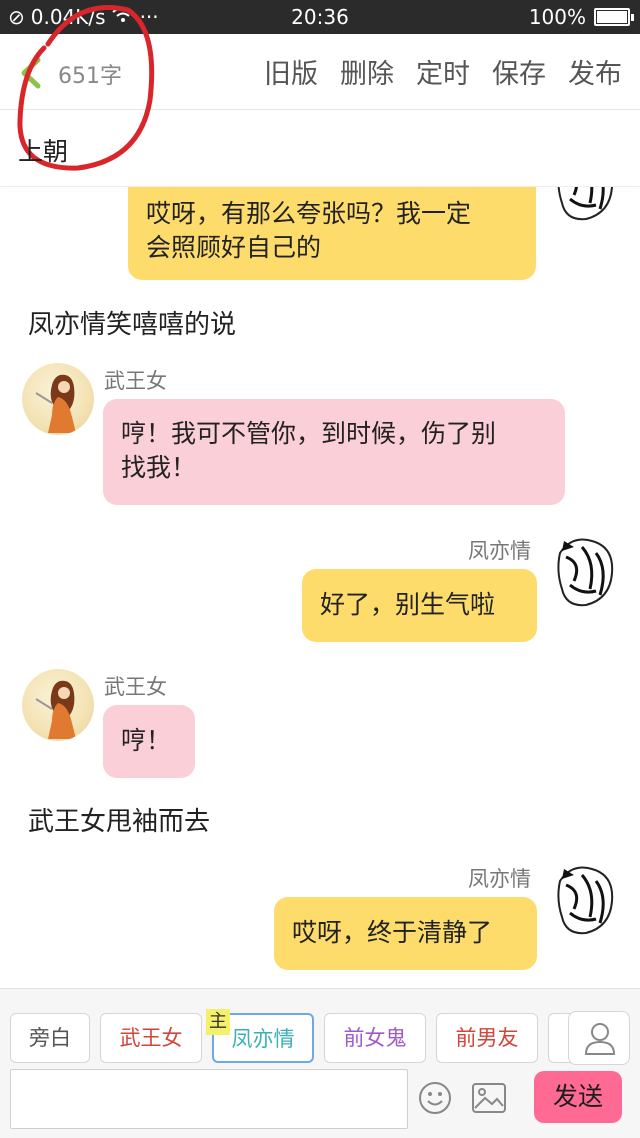  Describe the element at coordinates (320, 17) in the screenshot. I see `status-bar: ⊘ 0.04K/s ··· 20:36 100%` at that location.